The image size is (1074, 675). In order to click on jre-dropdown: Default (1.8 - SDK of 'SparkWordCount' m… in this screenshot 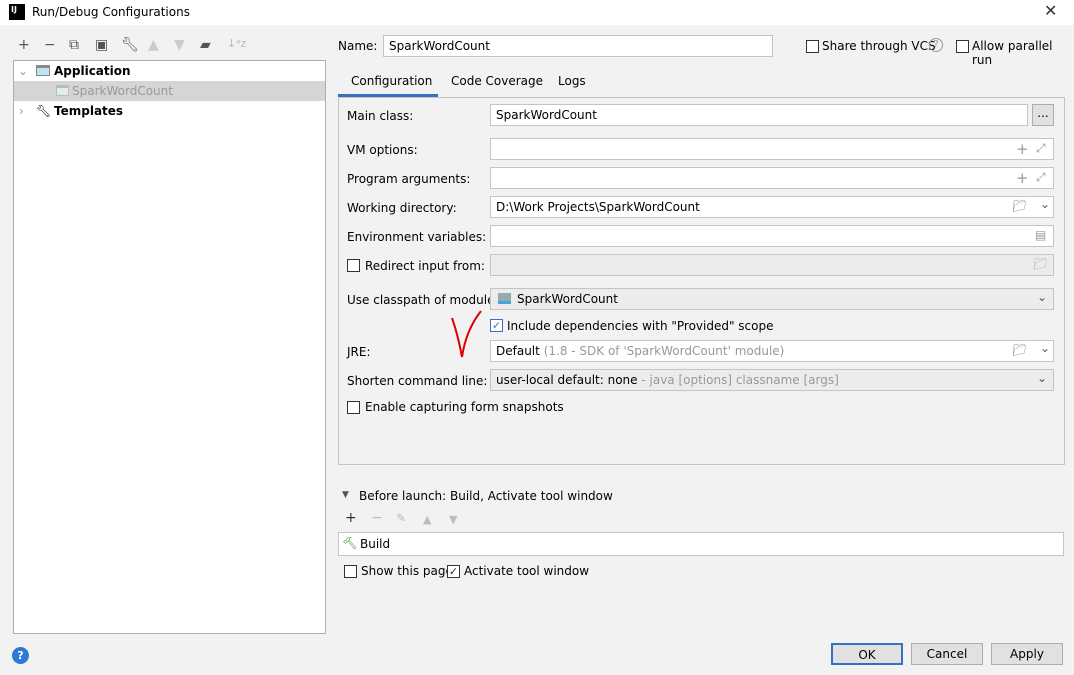, I will do `click(772, 351)`.